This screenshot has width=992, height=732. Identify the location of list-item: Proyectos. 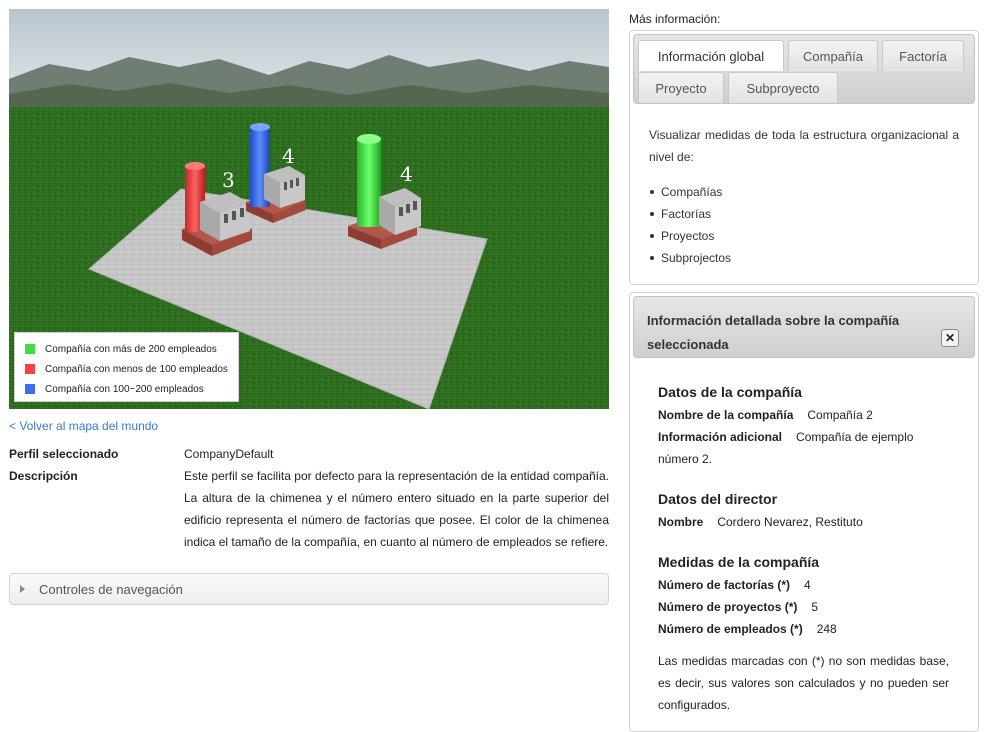
(804, 236).